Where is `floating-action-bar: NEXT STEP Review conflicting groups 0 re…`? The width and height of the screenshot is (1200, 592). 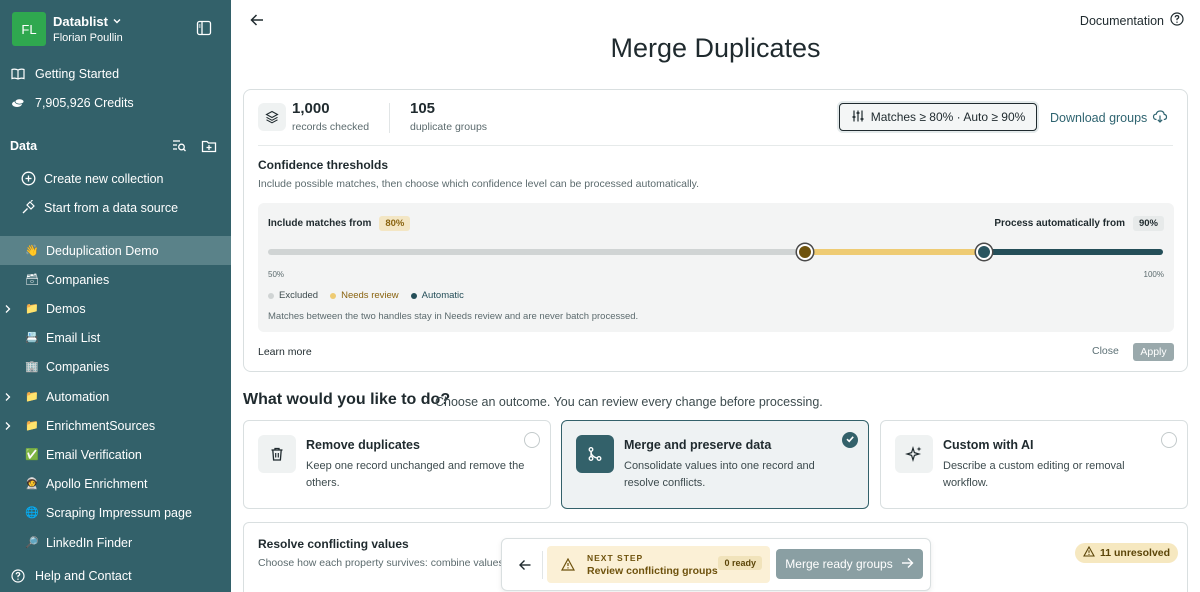
floating-action-bar: NEXT STEP Review conflicting groups 0 re… is located at coordinates (716, 564).